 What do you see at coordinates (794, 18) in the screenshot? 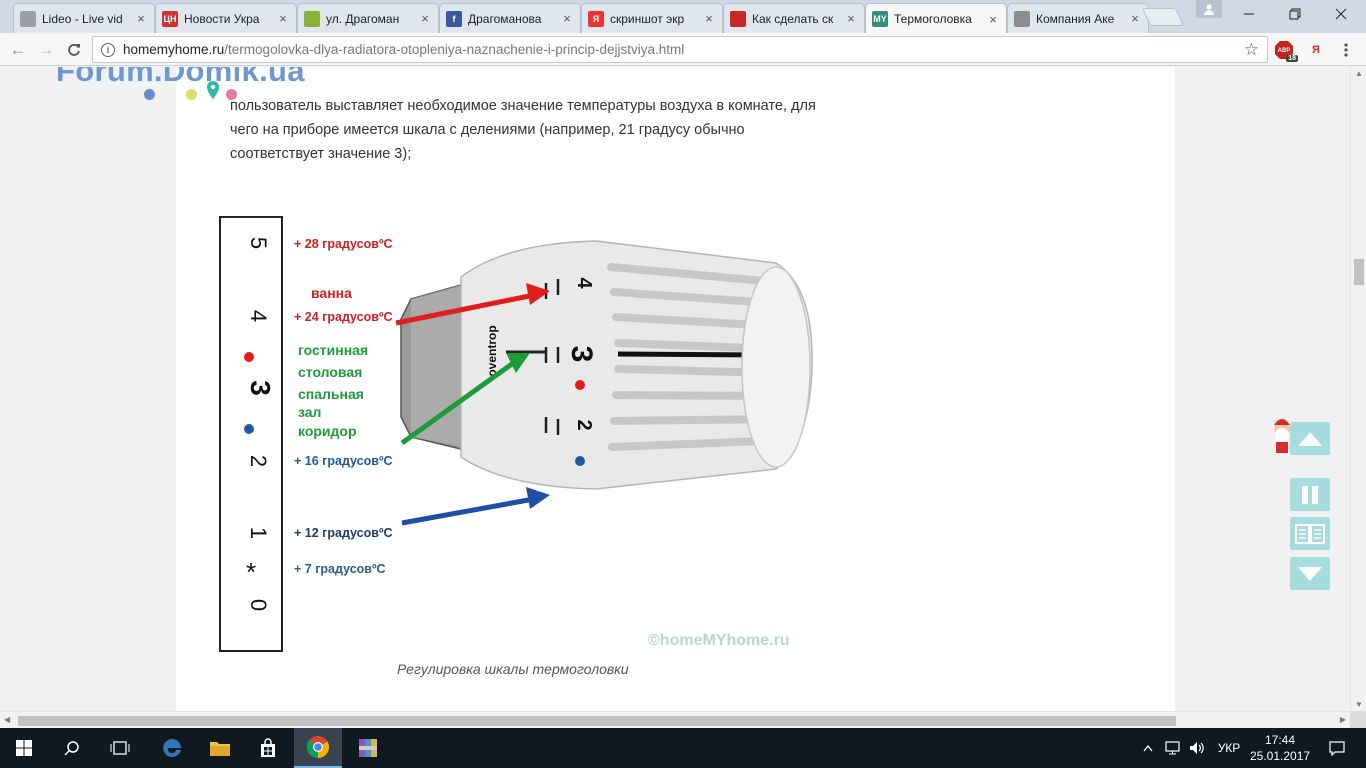
I see `browser-tab: Как сделать ск ×` at bounding box center [794, 18].